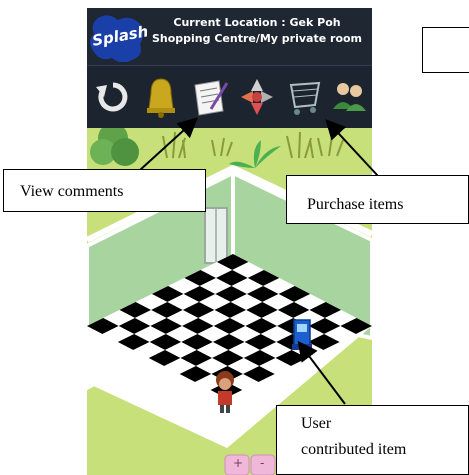  What do you see at coordinates (262, 463) in the screenshot?
I see `zoom-out-button: -` at bounding box center [262, 463].